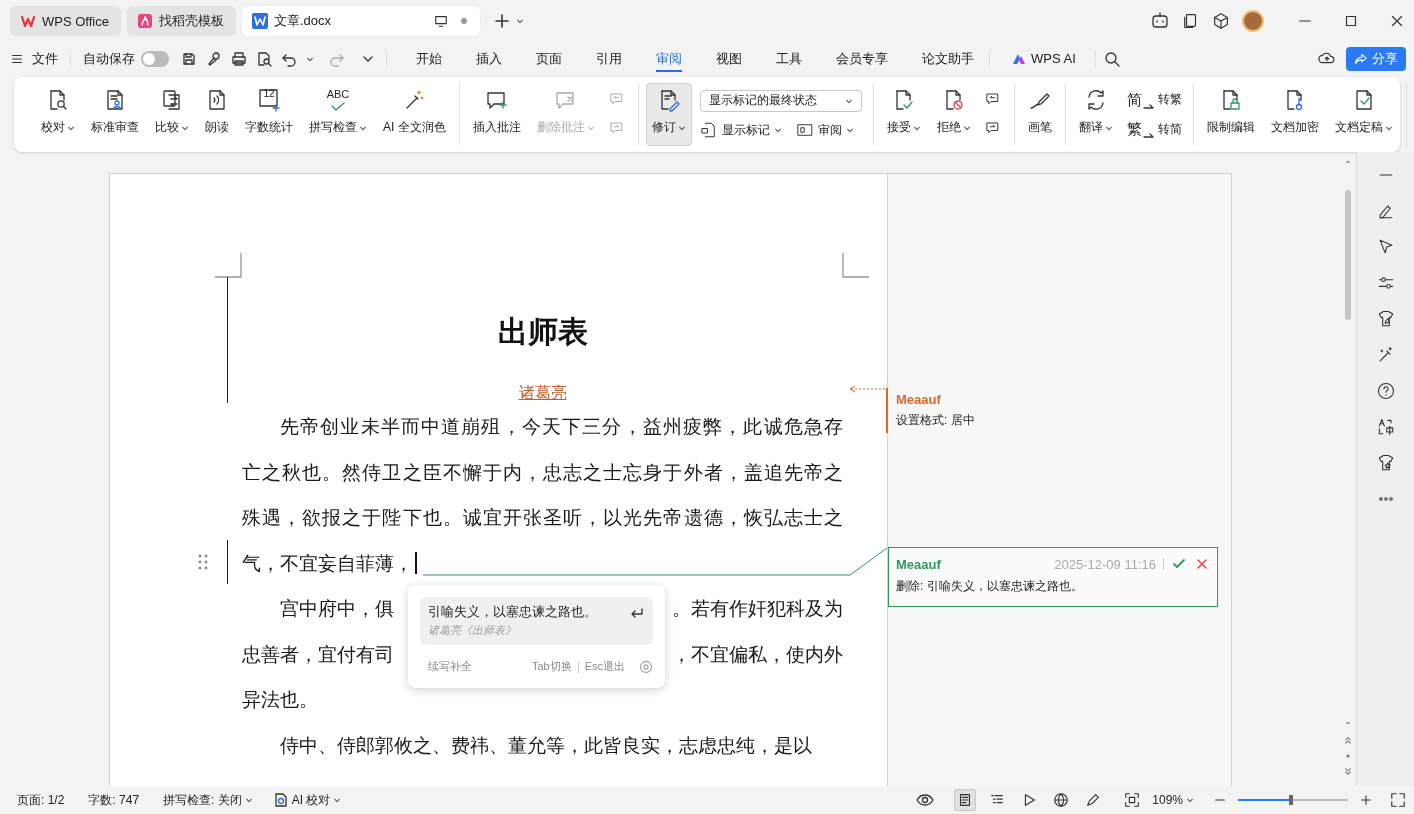 The image size is (1414, 814). I want to click on tab: 找稻壳模板, so click(181, 21).